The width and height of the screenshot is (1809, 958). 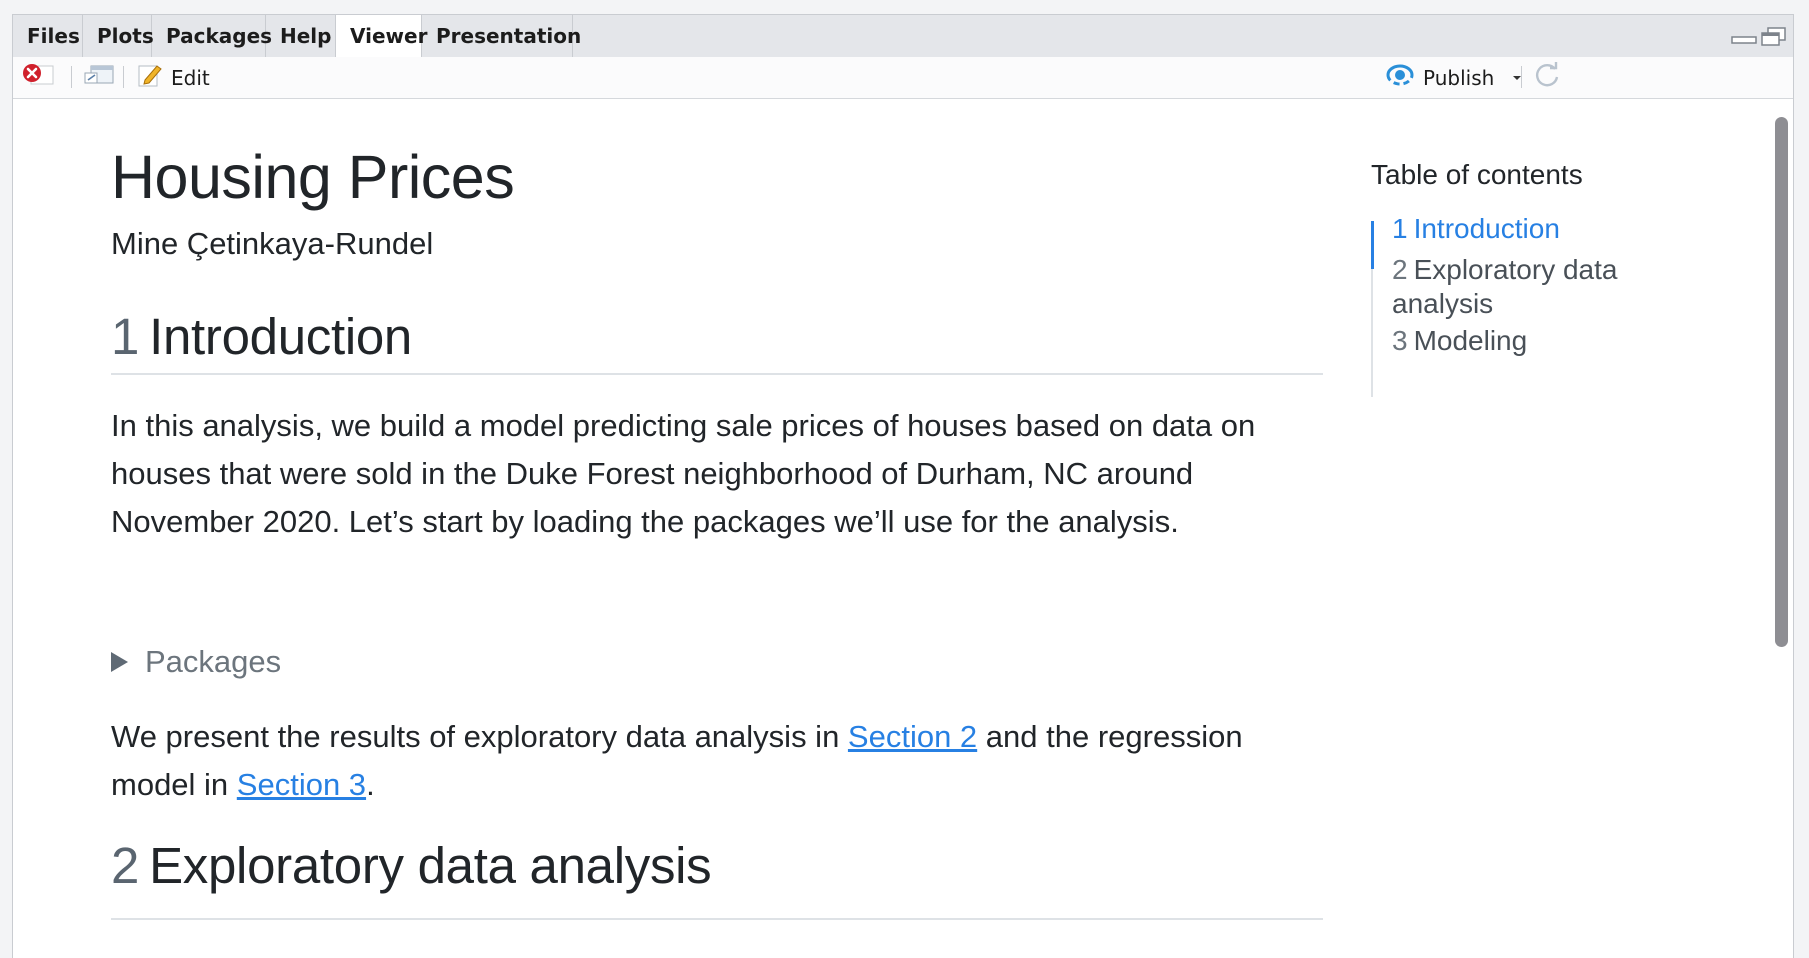 What do you see at coordinates (1744, 36) in the screenshot?
I see `minimize-icon` at bounding box center [1744, 36].